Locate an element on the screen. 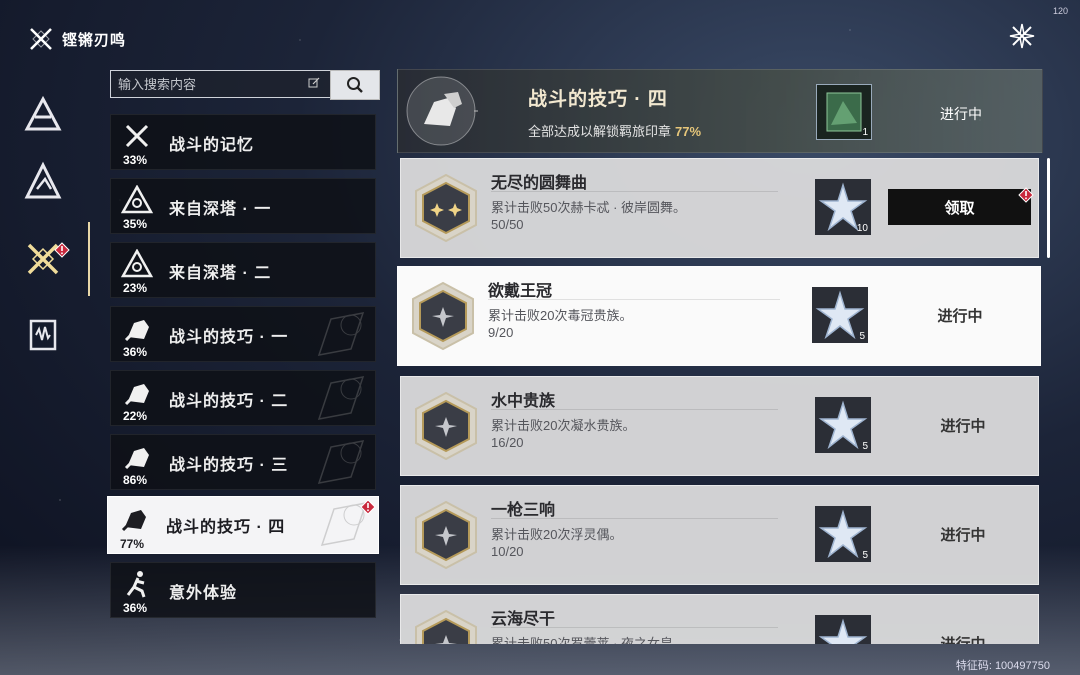 The image size is (1080, 675). category-progress: 23% is located at coordinates (135, 288).